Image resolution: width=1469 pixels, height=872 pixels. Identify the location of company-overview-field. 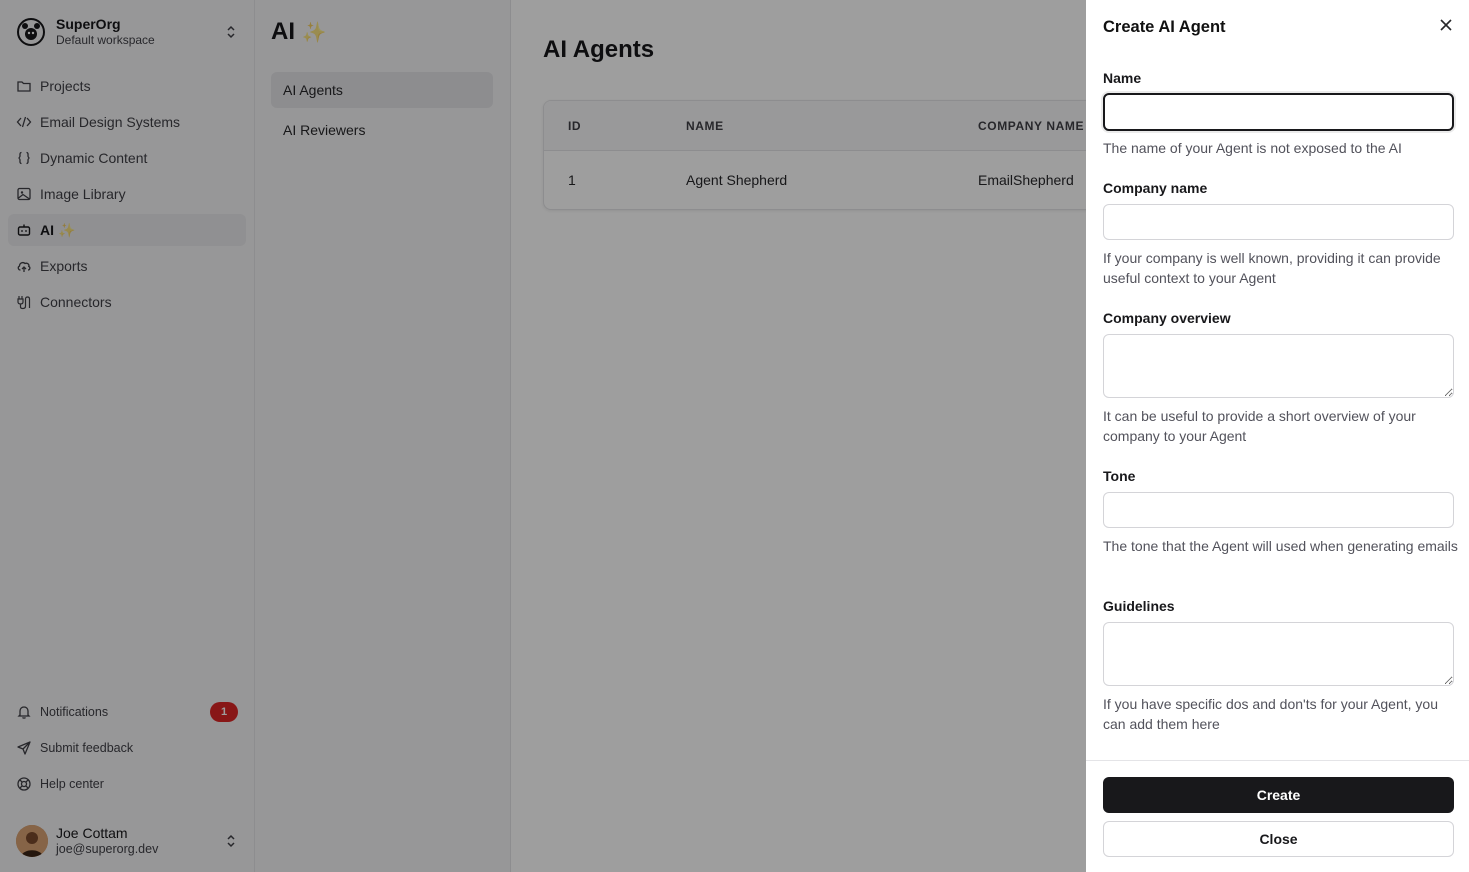
(1278, 366).